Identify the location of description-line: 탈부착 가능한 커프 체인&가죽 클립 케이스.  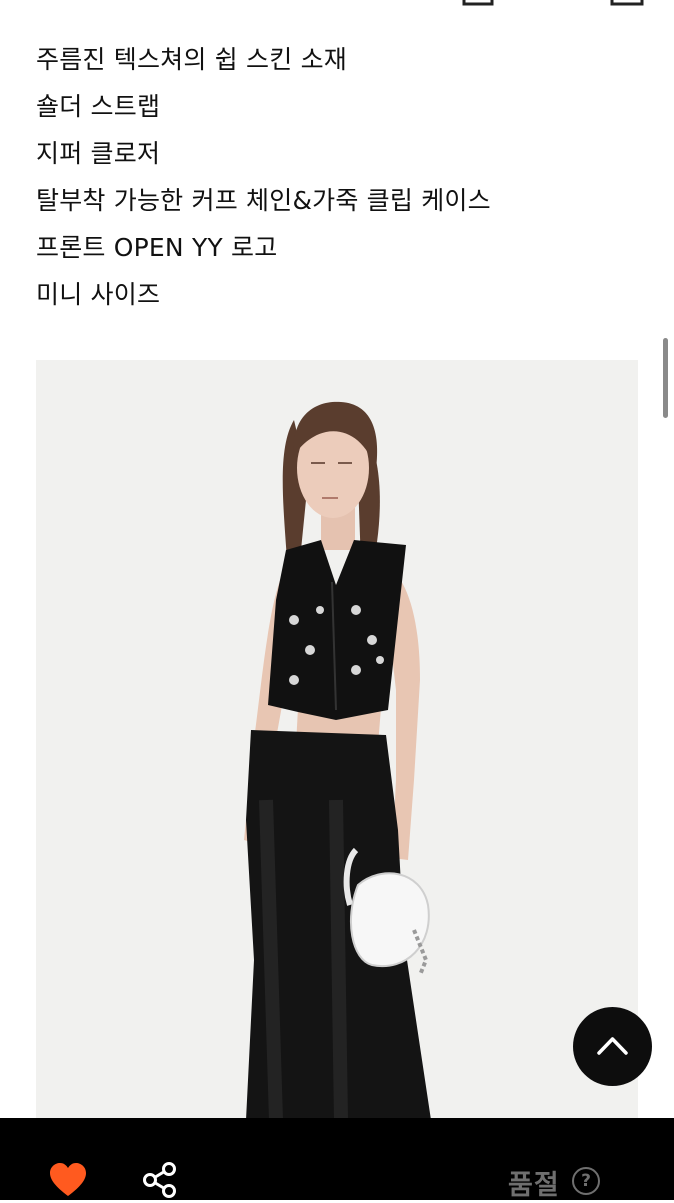
(263, 200).